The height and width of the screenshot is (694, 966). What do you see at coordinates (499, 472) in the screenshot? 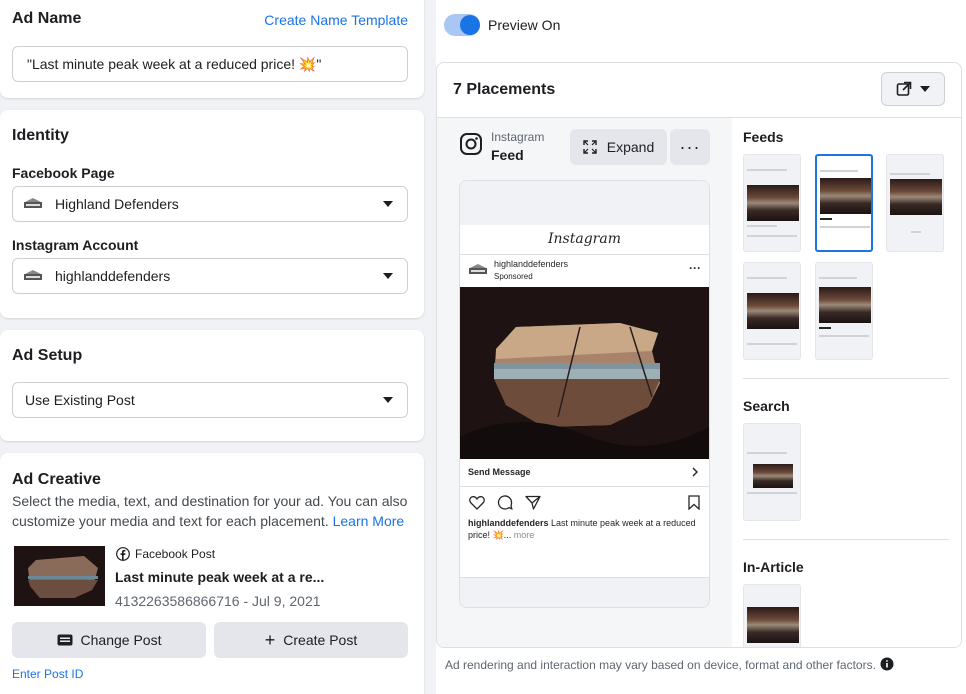
I see `send-message-cta: Send Message` at bounding box center [499, 472].